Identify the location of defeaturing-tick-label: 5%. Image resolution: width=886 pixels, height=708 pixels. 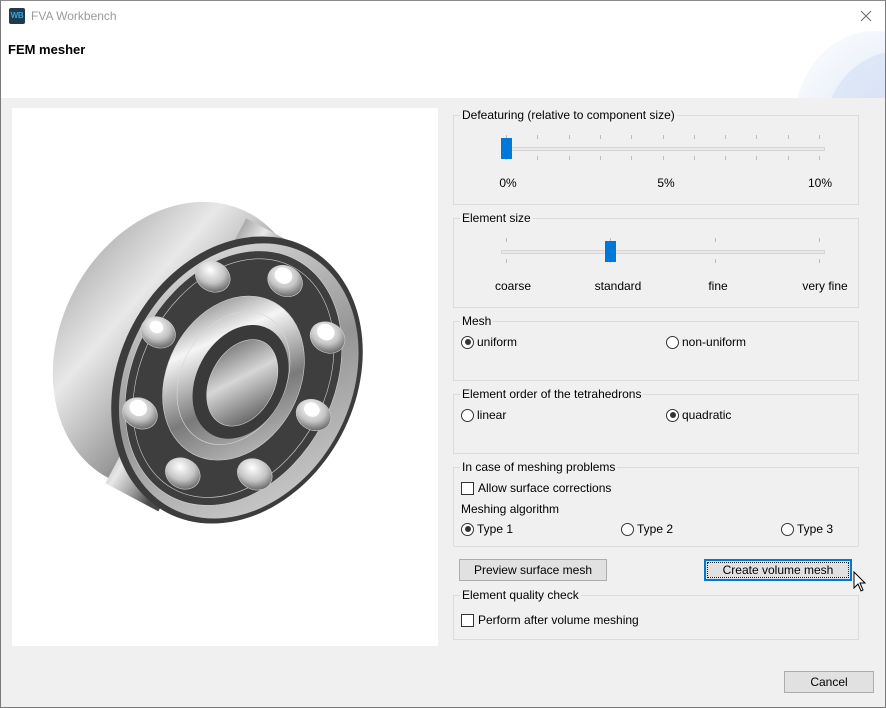
(666, 183).